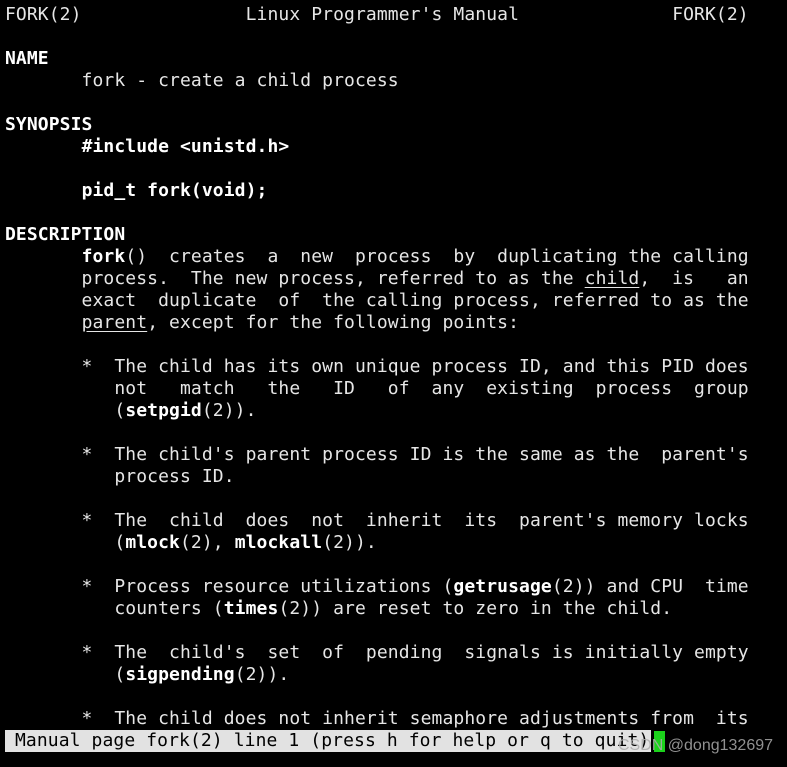  I want to click on text-segment: , is an, so click(694, 278).